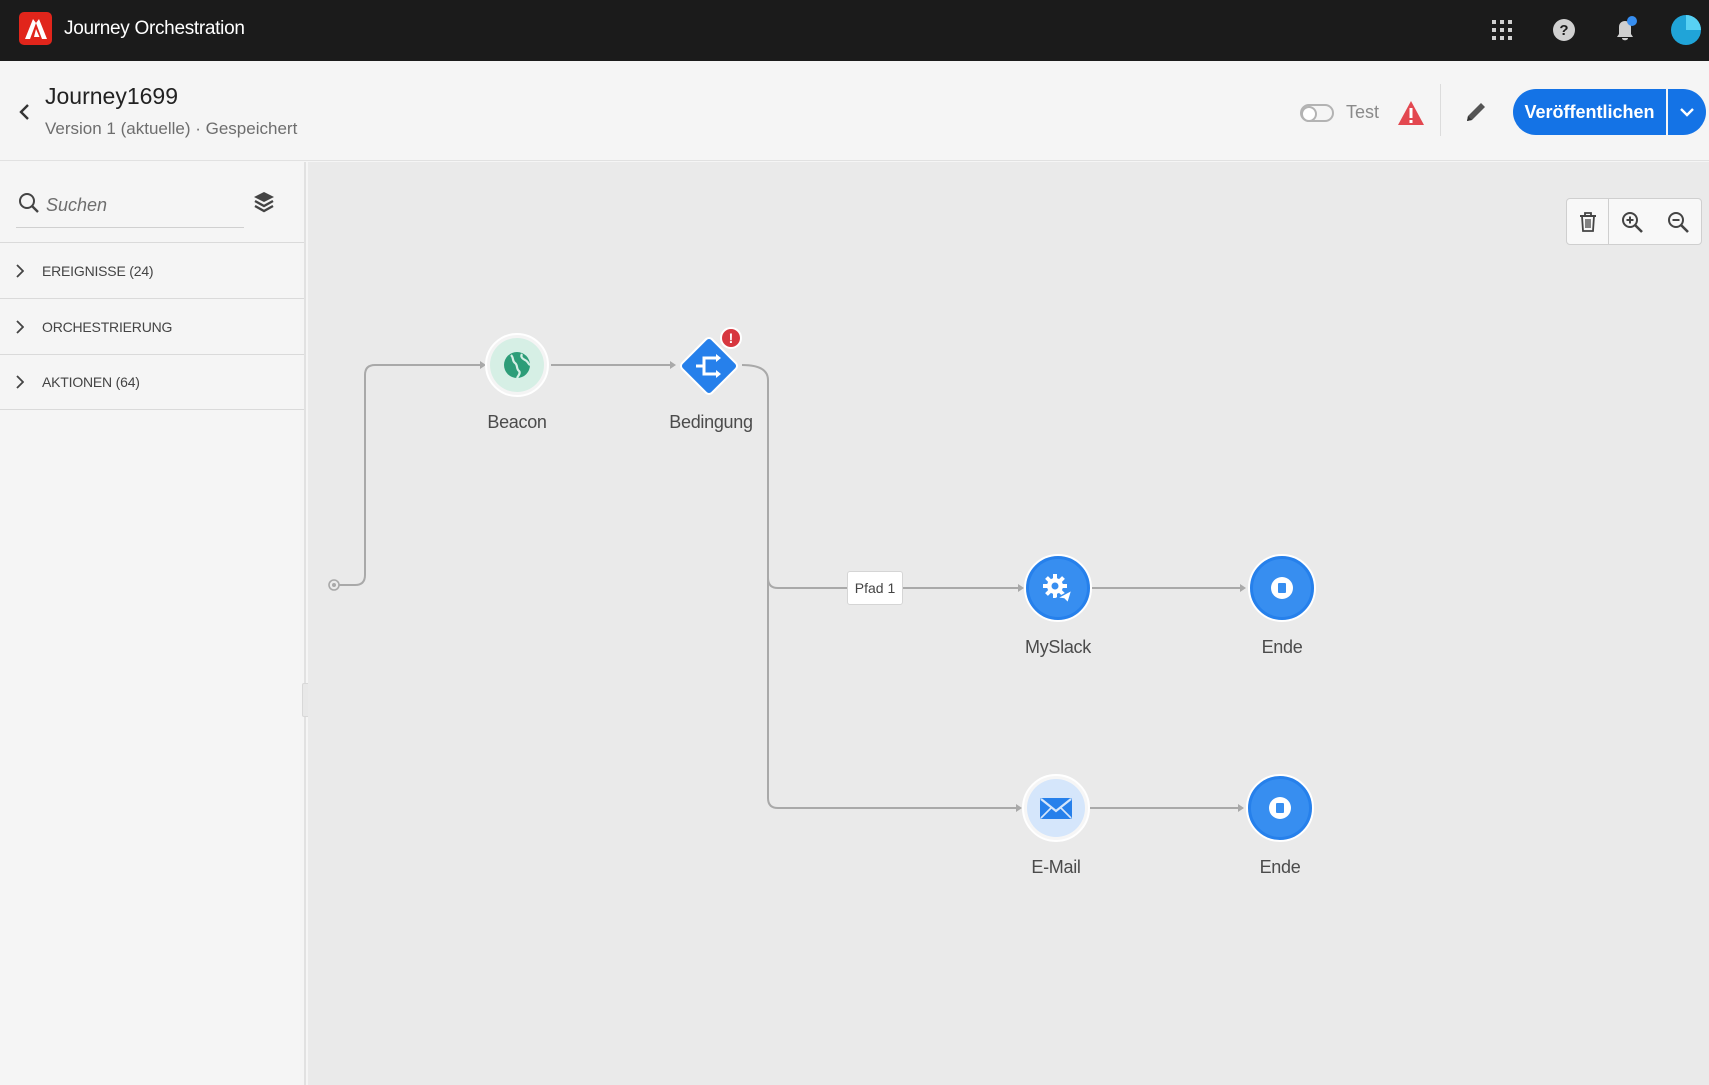  Describe the element at coordinates (35, 28) in the screenshot. I see `adobe-logo` at that location.